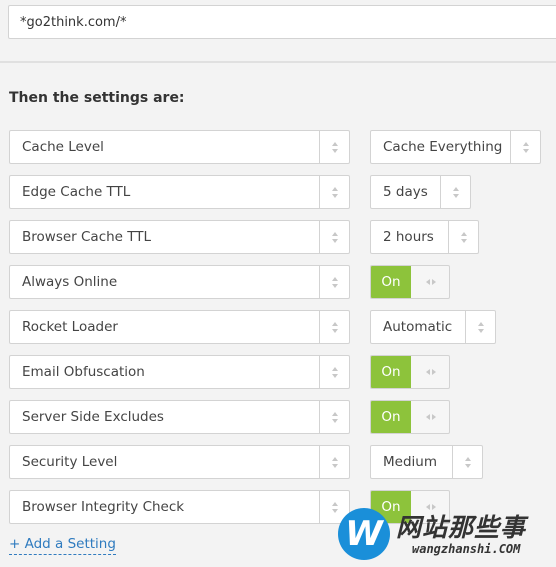  I want to click on setting-name-select: Browser Cache TTL, so click(179, 237).